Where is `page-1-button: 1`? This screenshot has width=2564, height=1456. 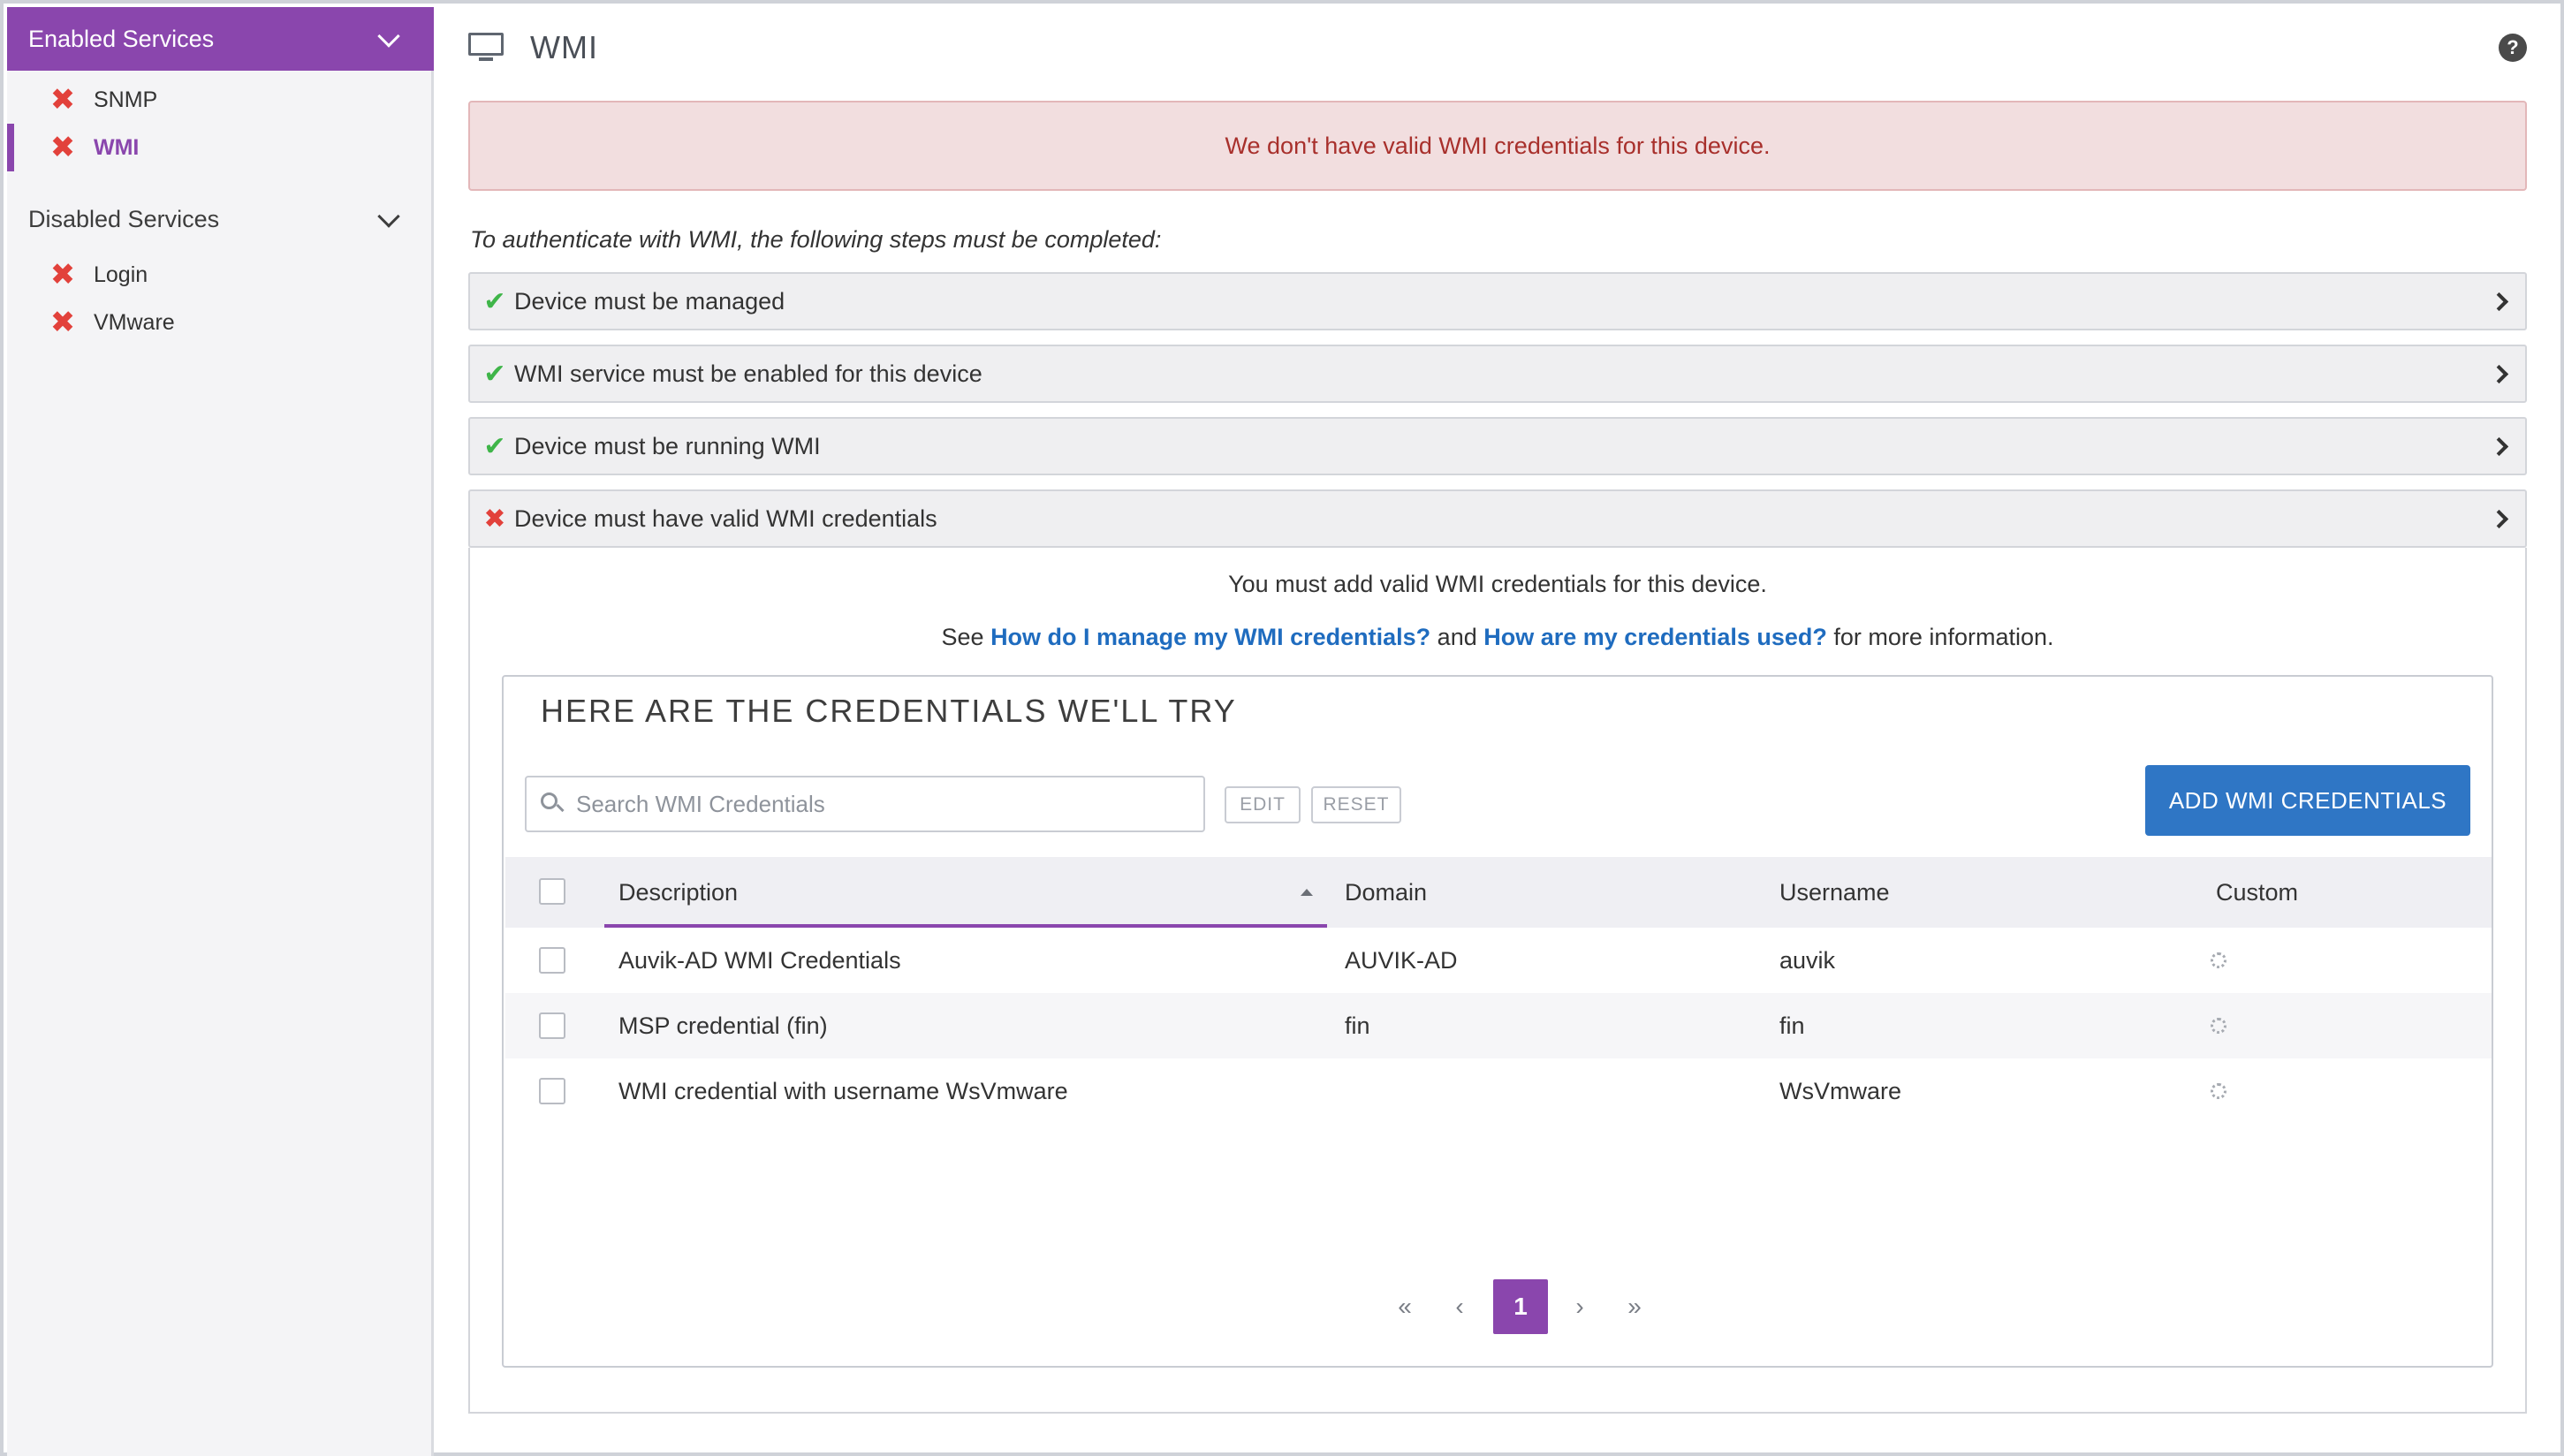
page-1-button: 1 is located at coordinates (1520, 1306).